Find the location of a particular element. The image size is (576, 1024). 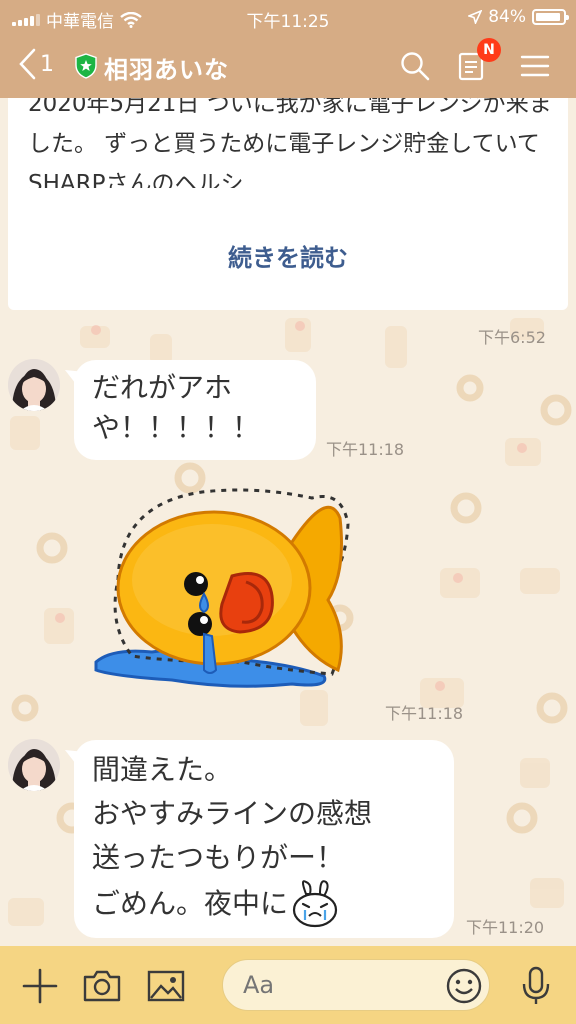

unread-count: 1 is located at coordinates (47, 64).